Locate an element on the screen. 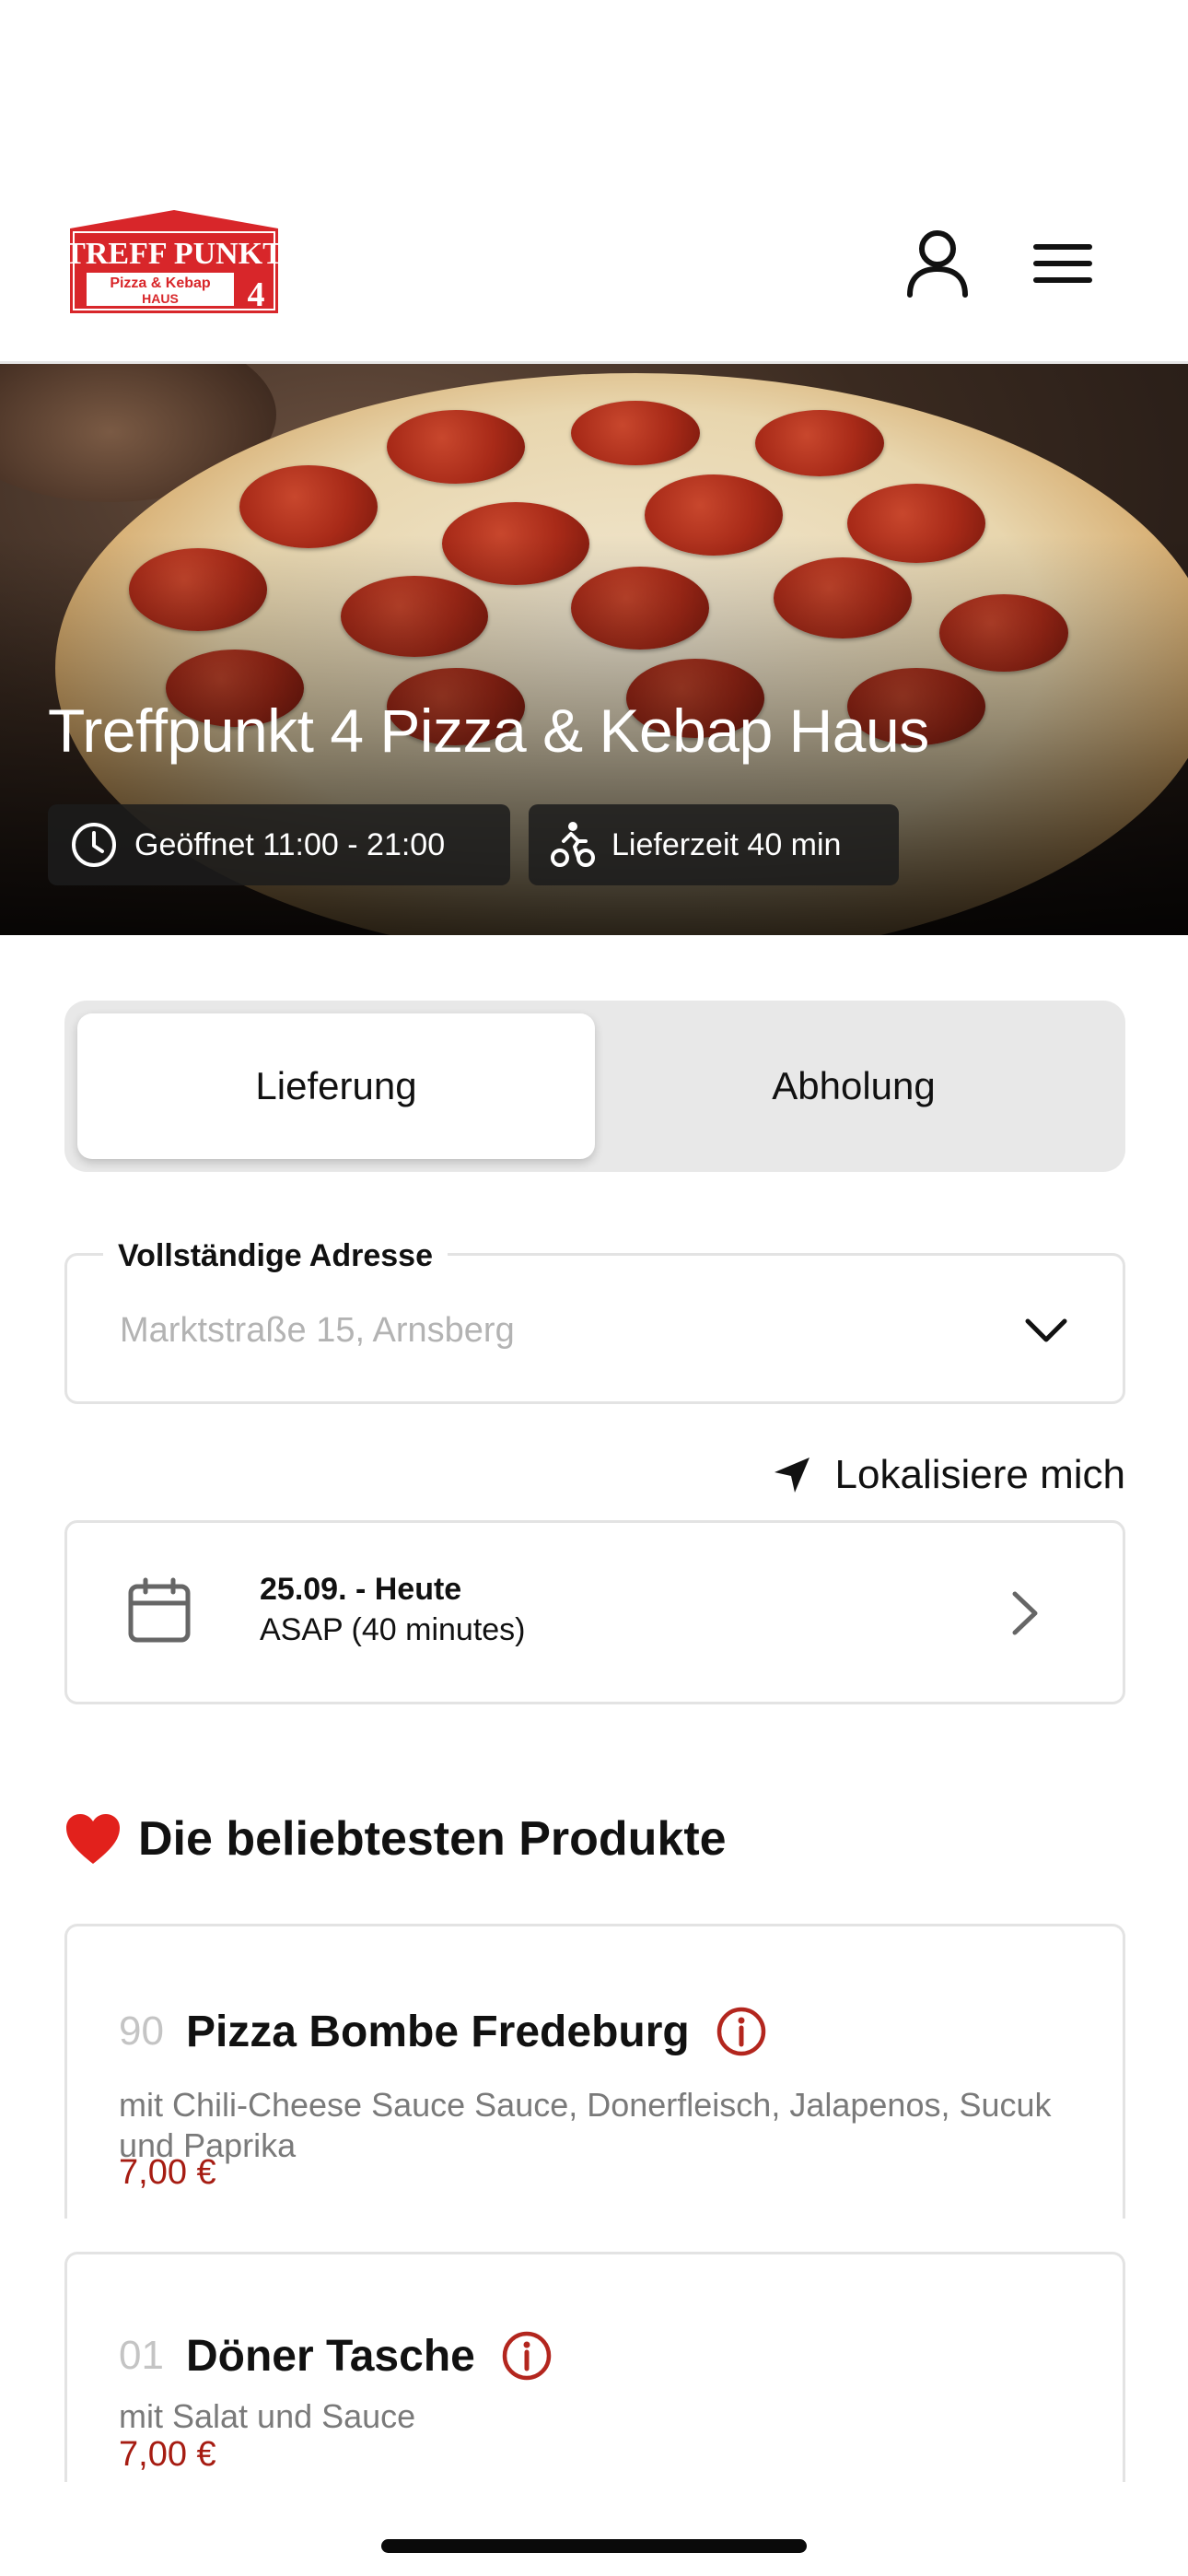 The height and width of the screenshot is (2576, 1188). schedule-selector is located at coordinates (594, 1612).